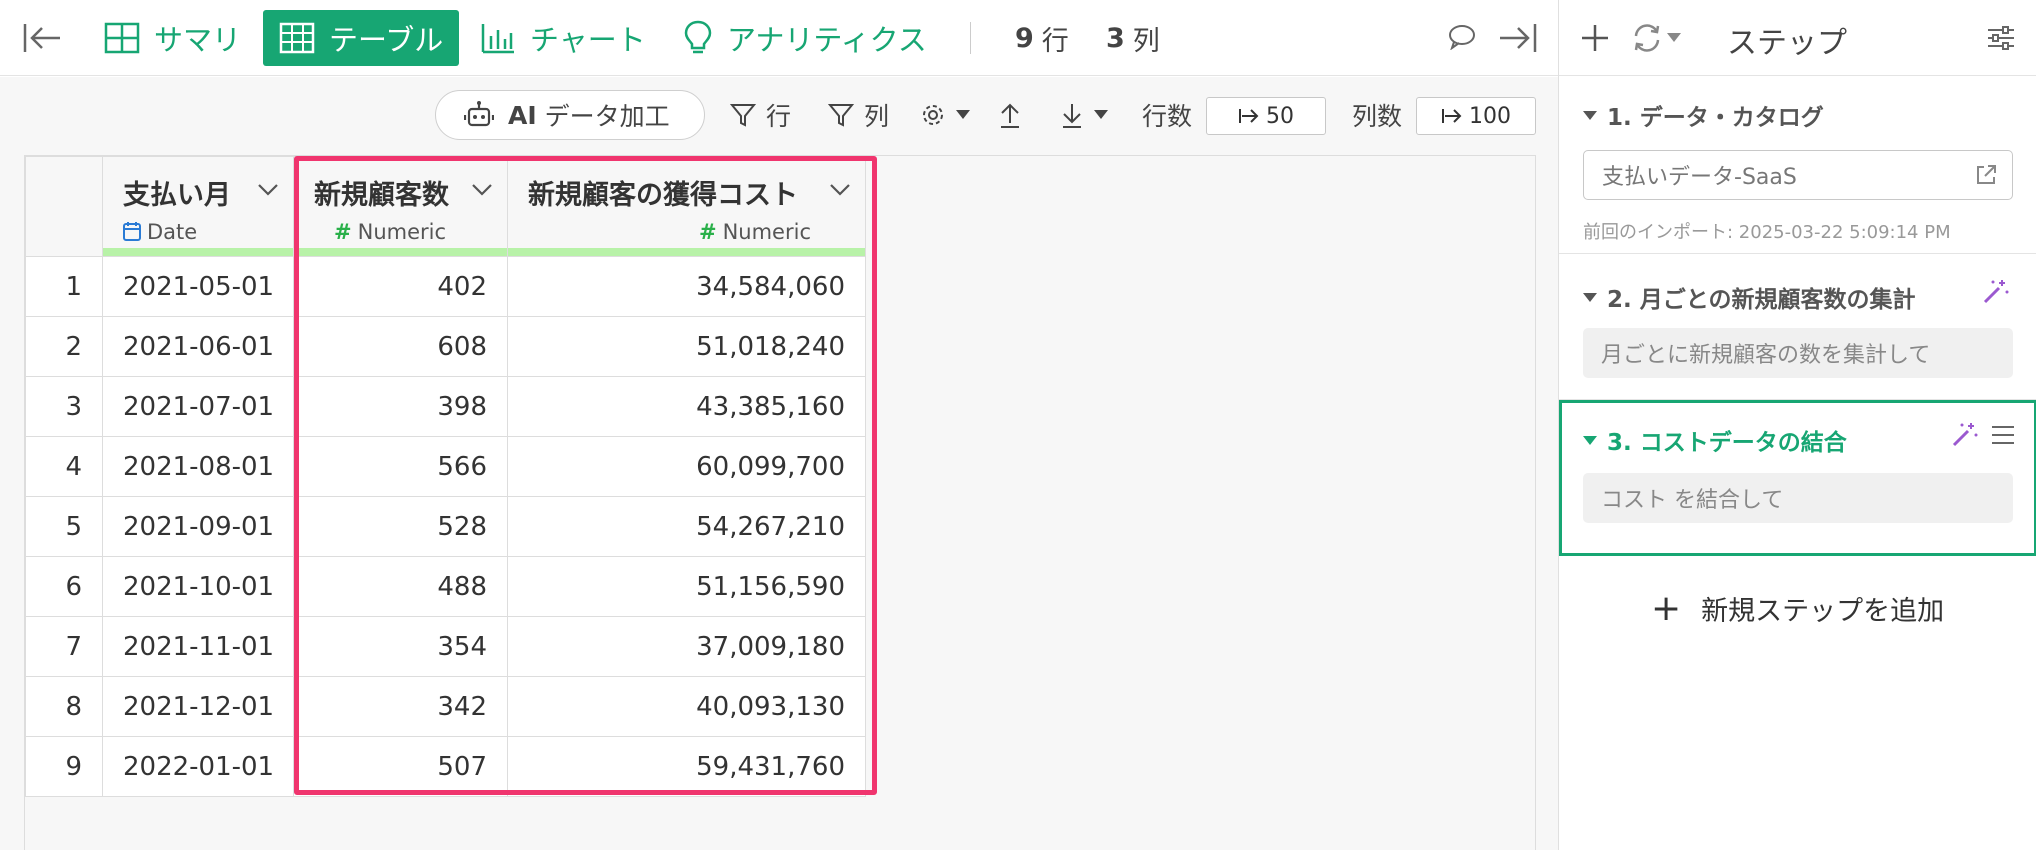 The height and width of the screenshot is (850, 2036). I want to click on table-toolbar: AI データ加工 行 列 行数 50 列数 100, so click(779, 116).